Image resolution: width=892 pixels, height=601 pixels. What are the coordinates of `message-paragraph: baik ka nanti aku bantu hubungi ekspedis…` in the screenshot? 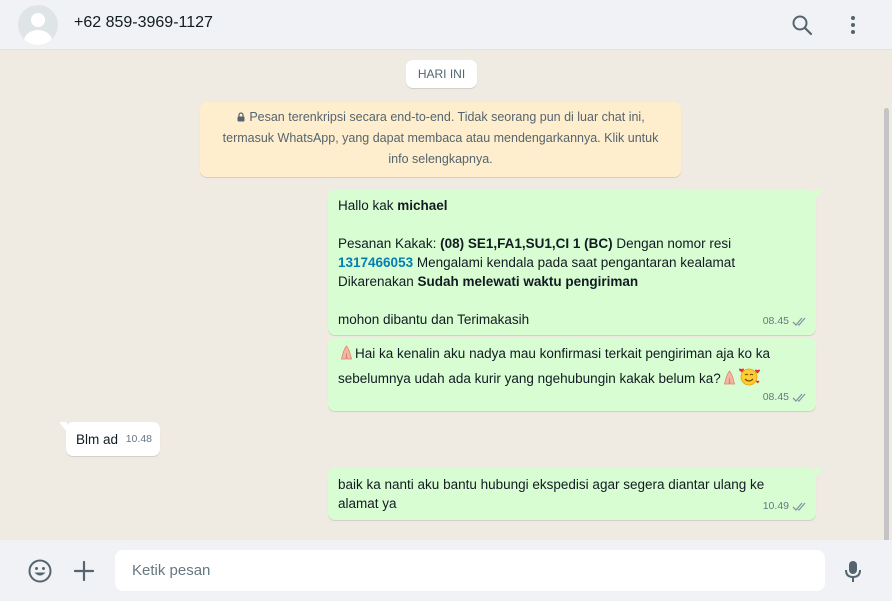 It's located at (551, 494).